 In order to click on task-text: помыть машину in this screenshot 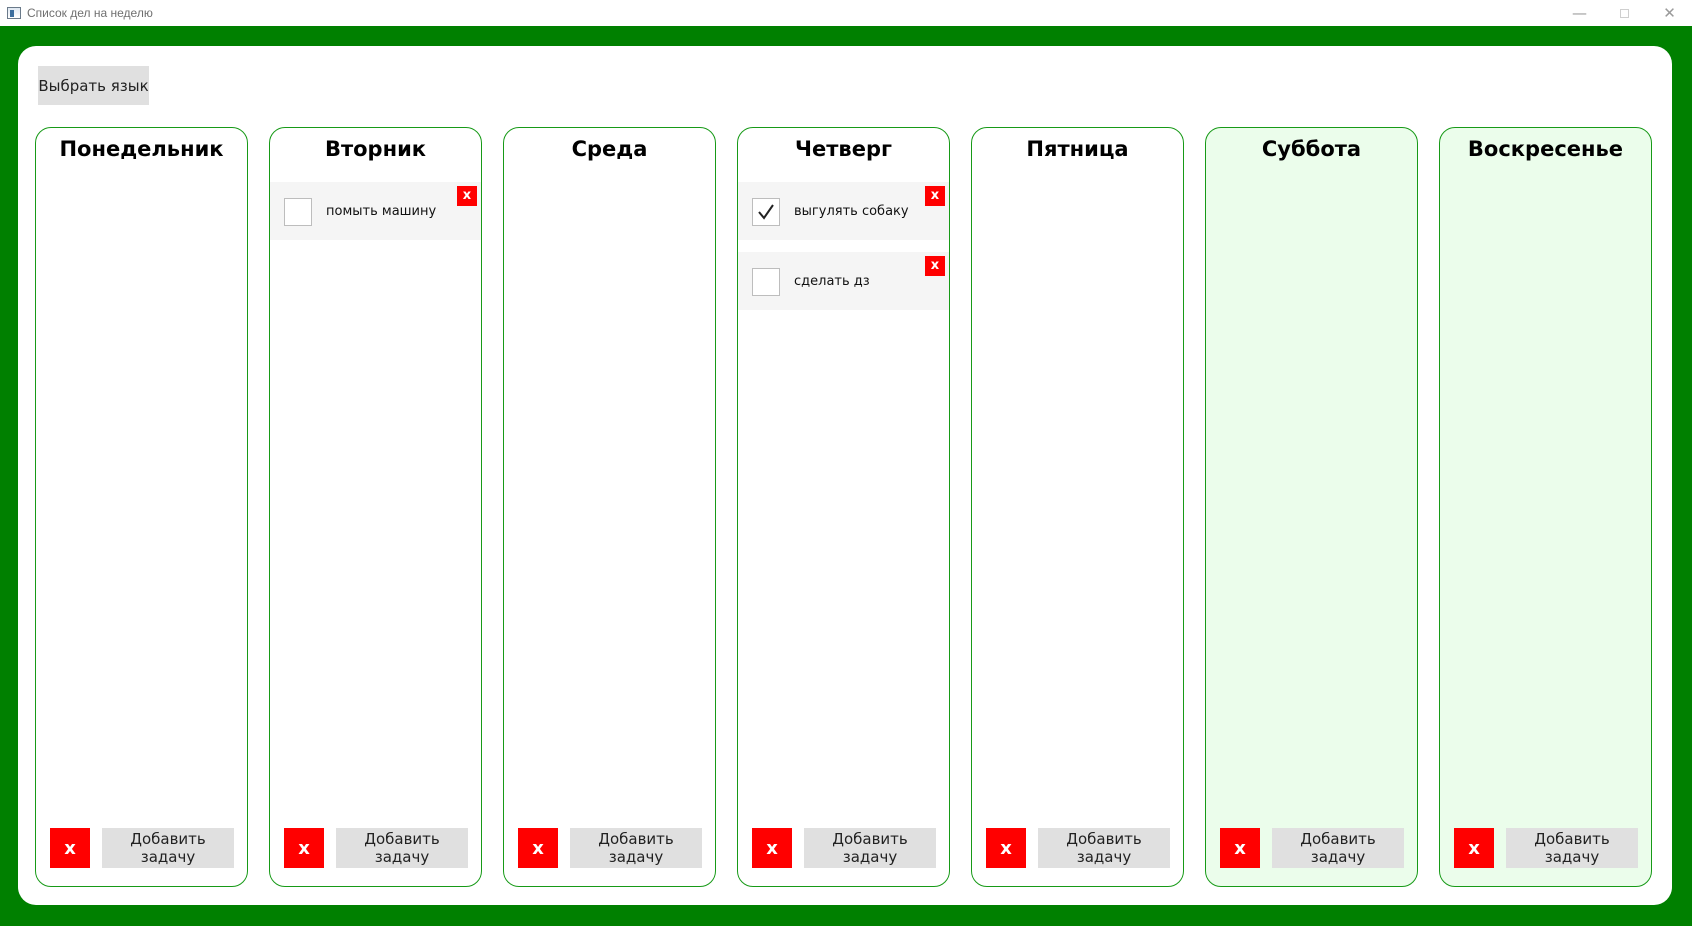, I will do `click(381, 211)`.